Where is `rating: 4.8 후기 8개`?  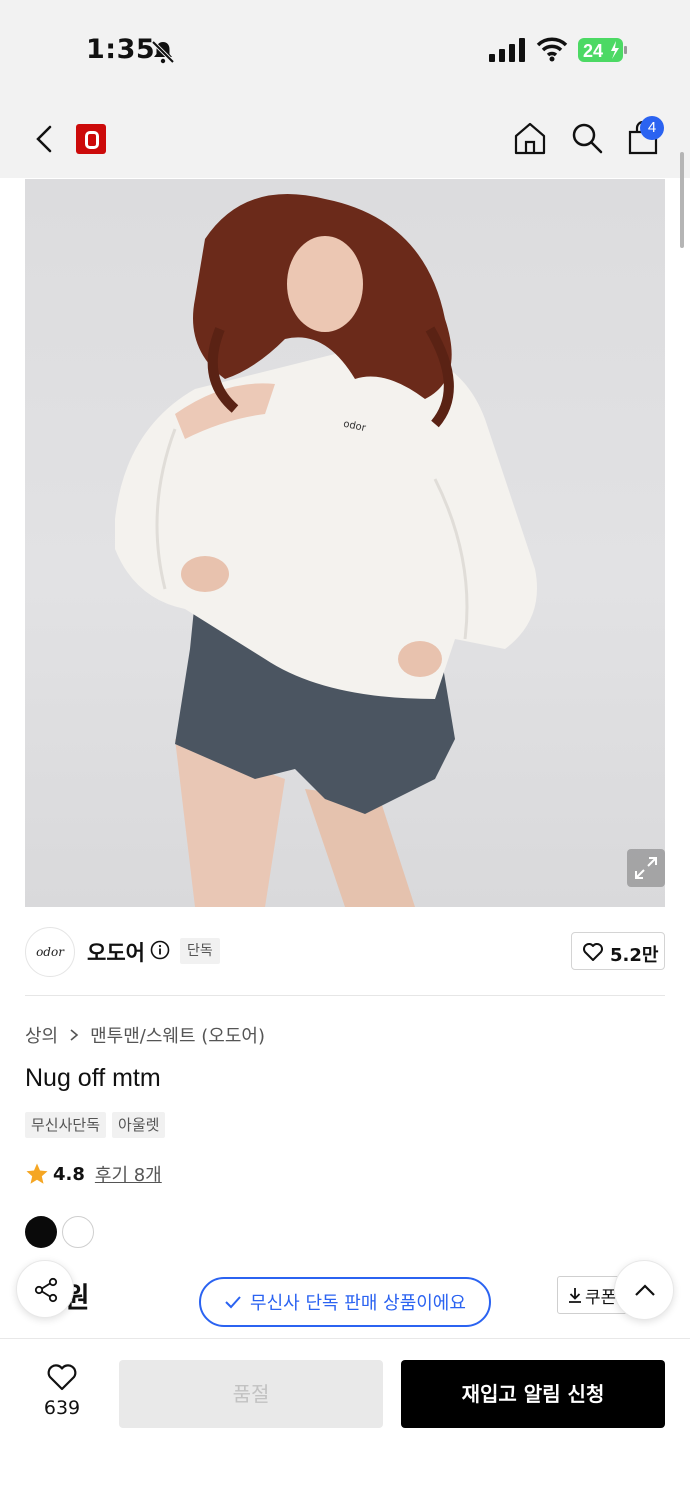 rating: 4.8 후기 8개 is located at coordinates (93, 1174).